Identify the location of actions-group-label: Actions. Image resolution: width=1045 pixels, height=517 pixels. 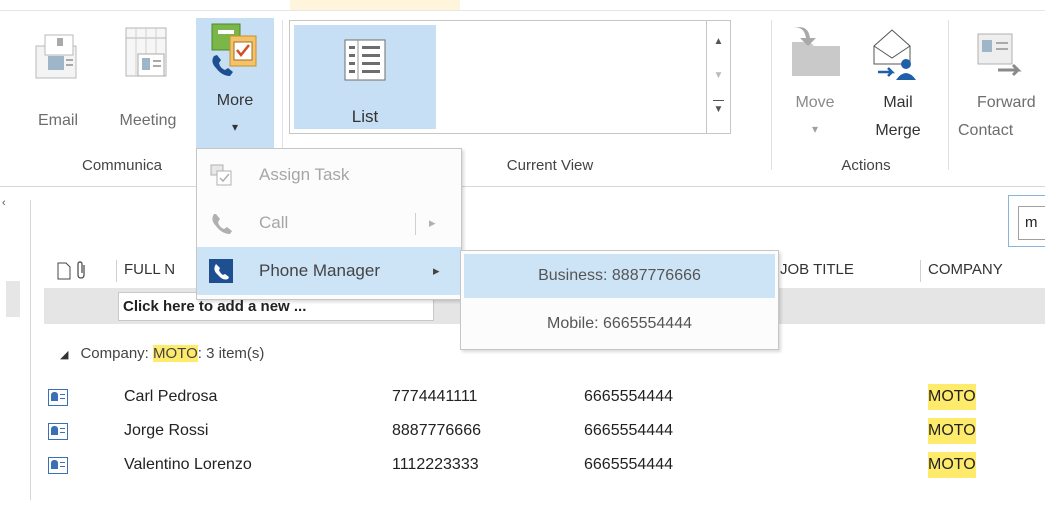
(866, 165).